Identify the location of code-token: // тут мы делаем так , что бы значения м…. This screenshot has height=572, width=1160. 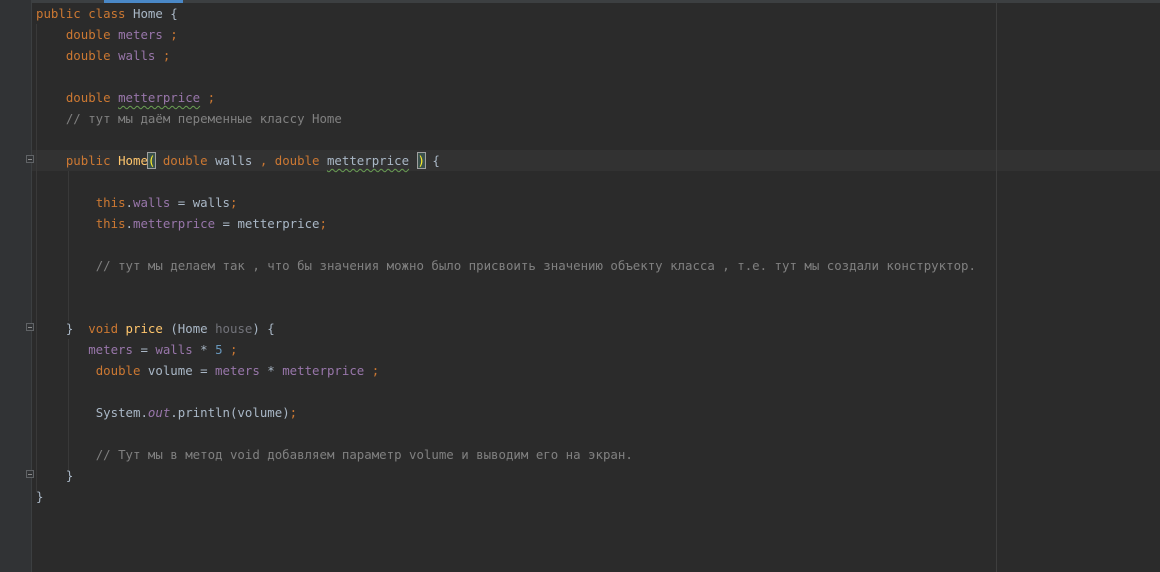
(535, 265).